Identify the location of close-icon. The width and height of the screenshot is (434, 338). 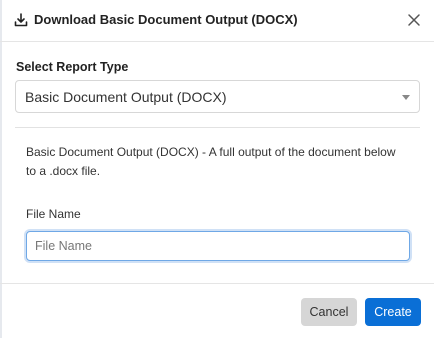
(414, 20).